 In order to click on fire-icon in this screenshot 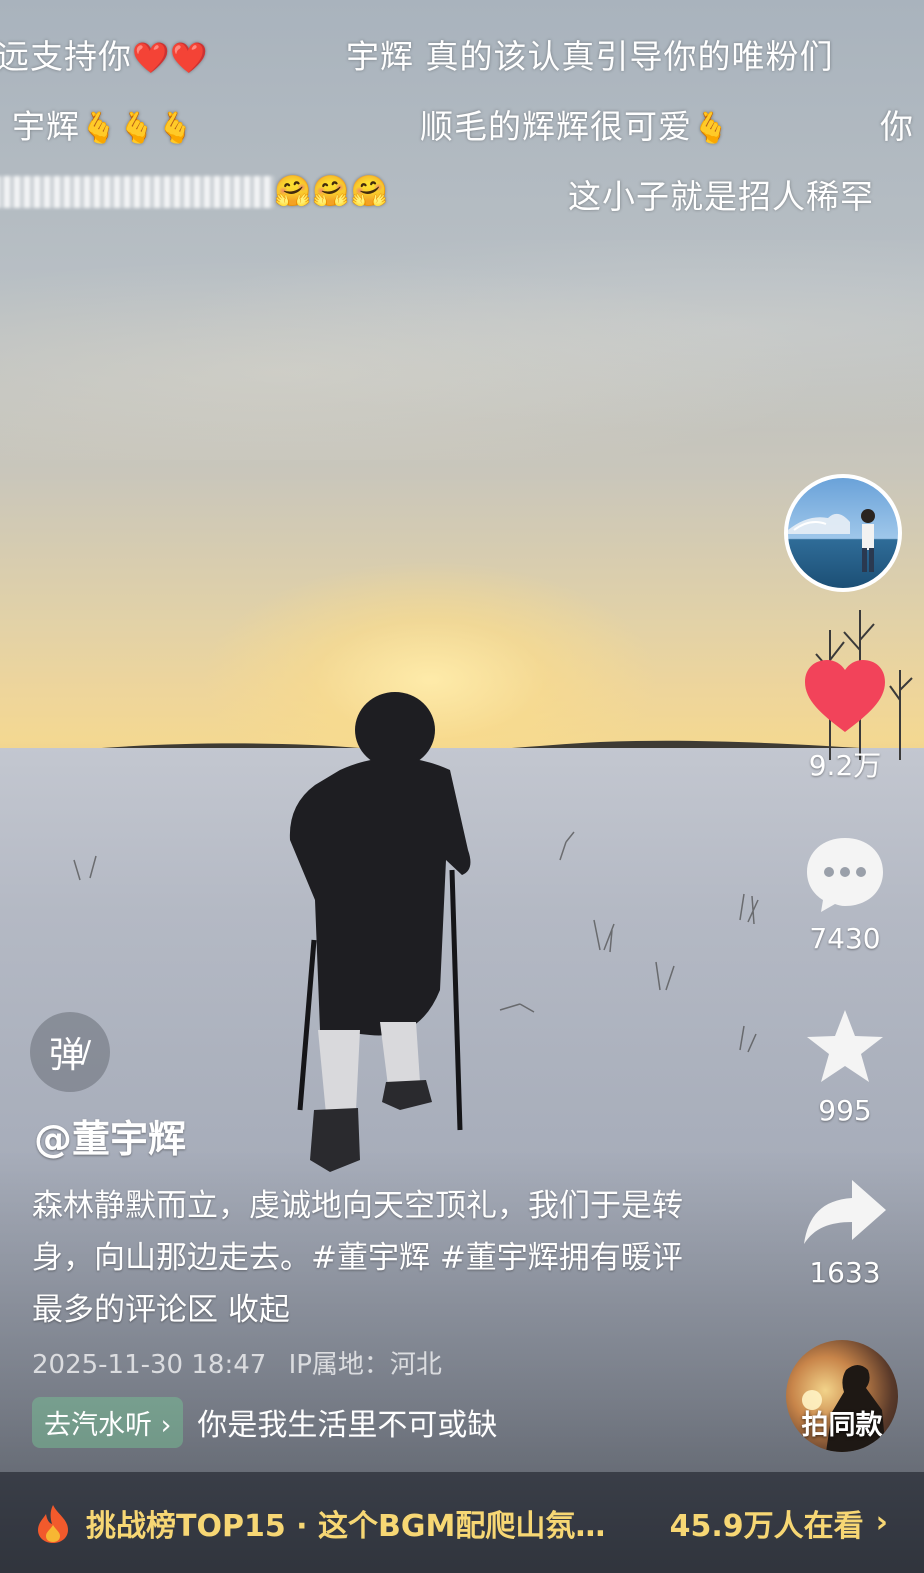, I will do `click(53, 1523)`.